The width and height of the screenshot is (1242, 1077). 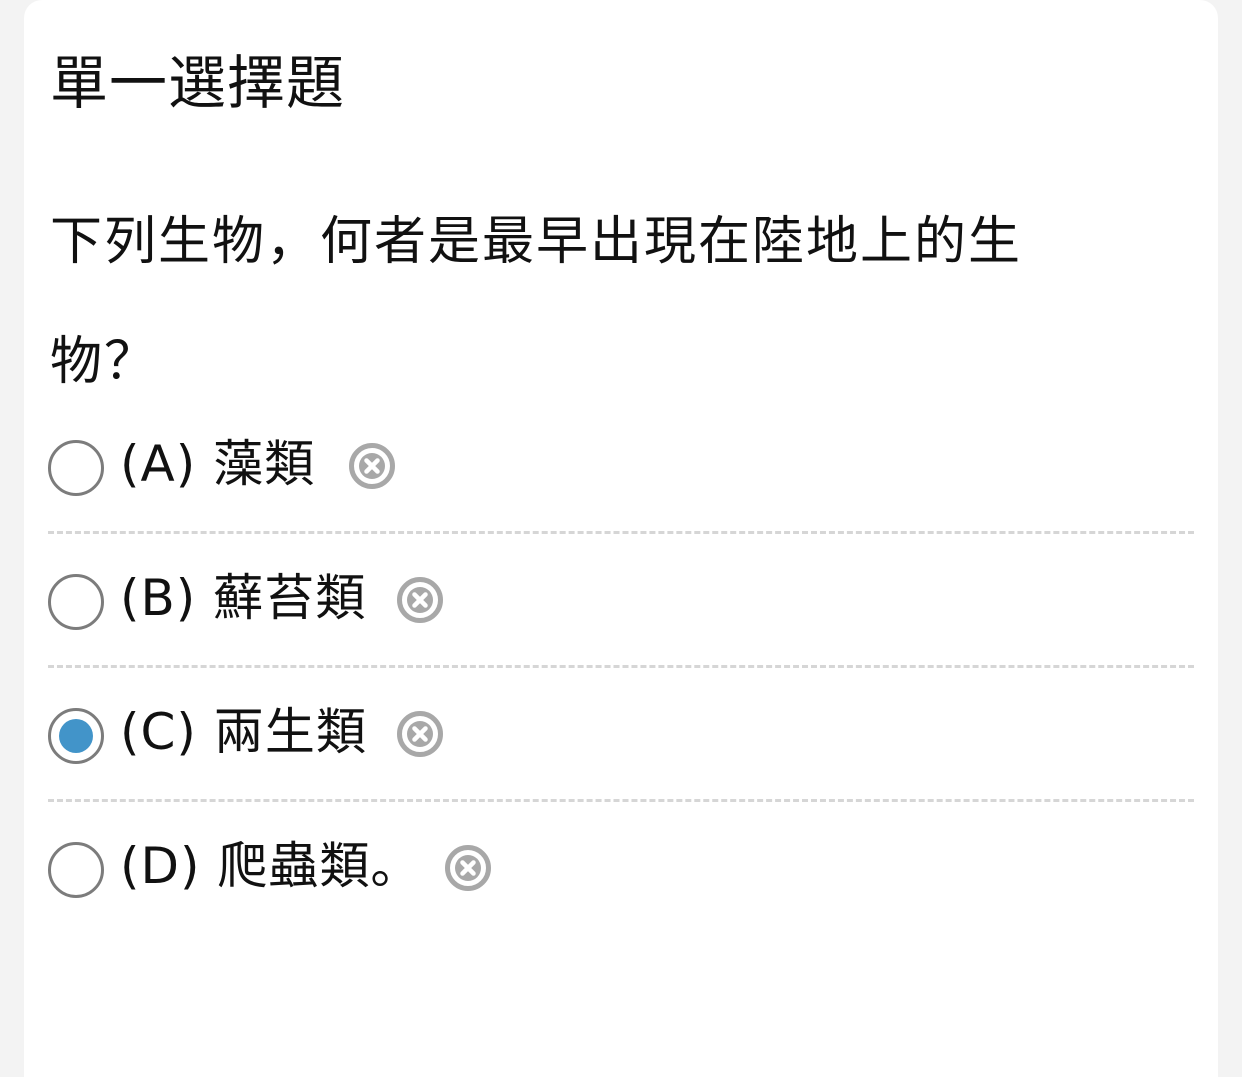 I want to click on option-a: (A) 藻類, so click(x=621, y=467).